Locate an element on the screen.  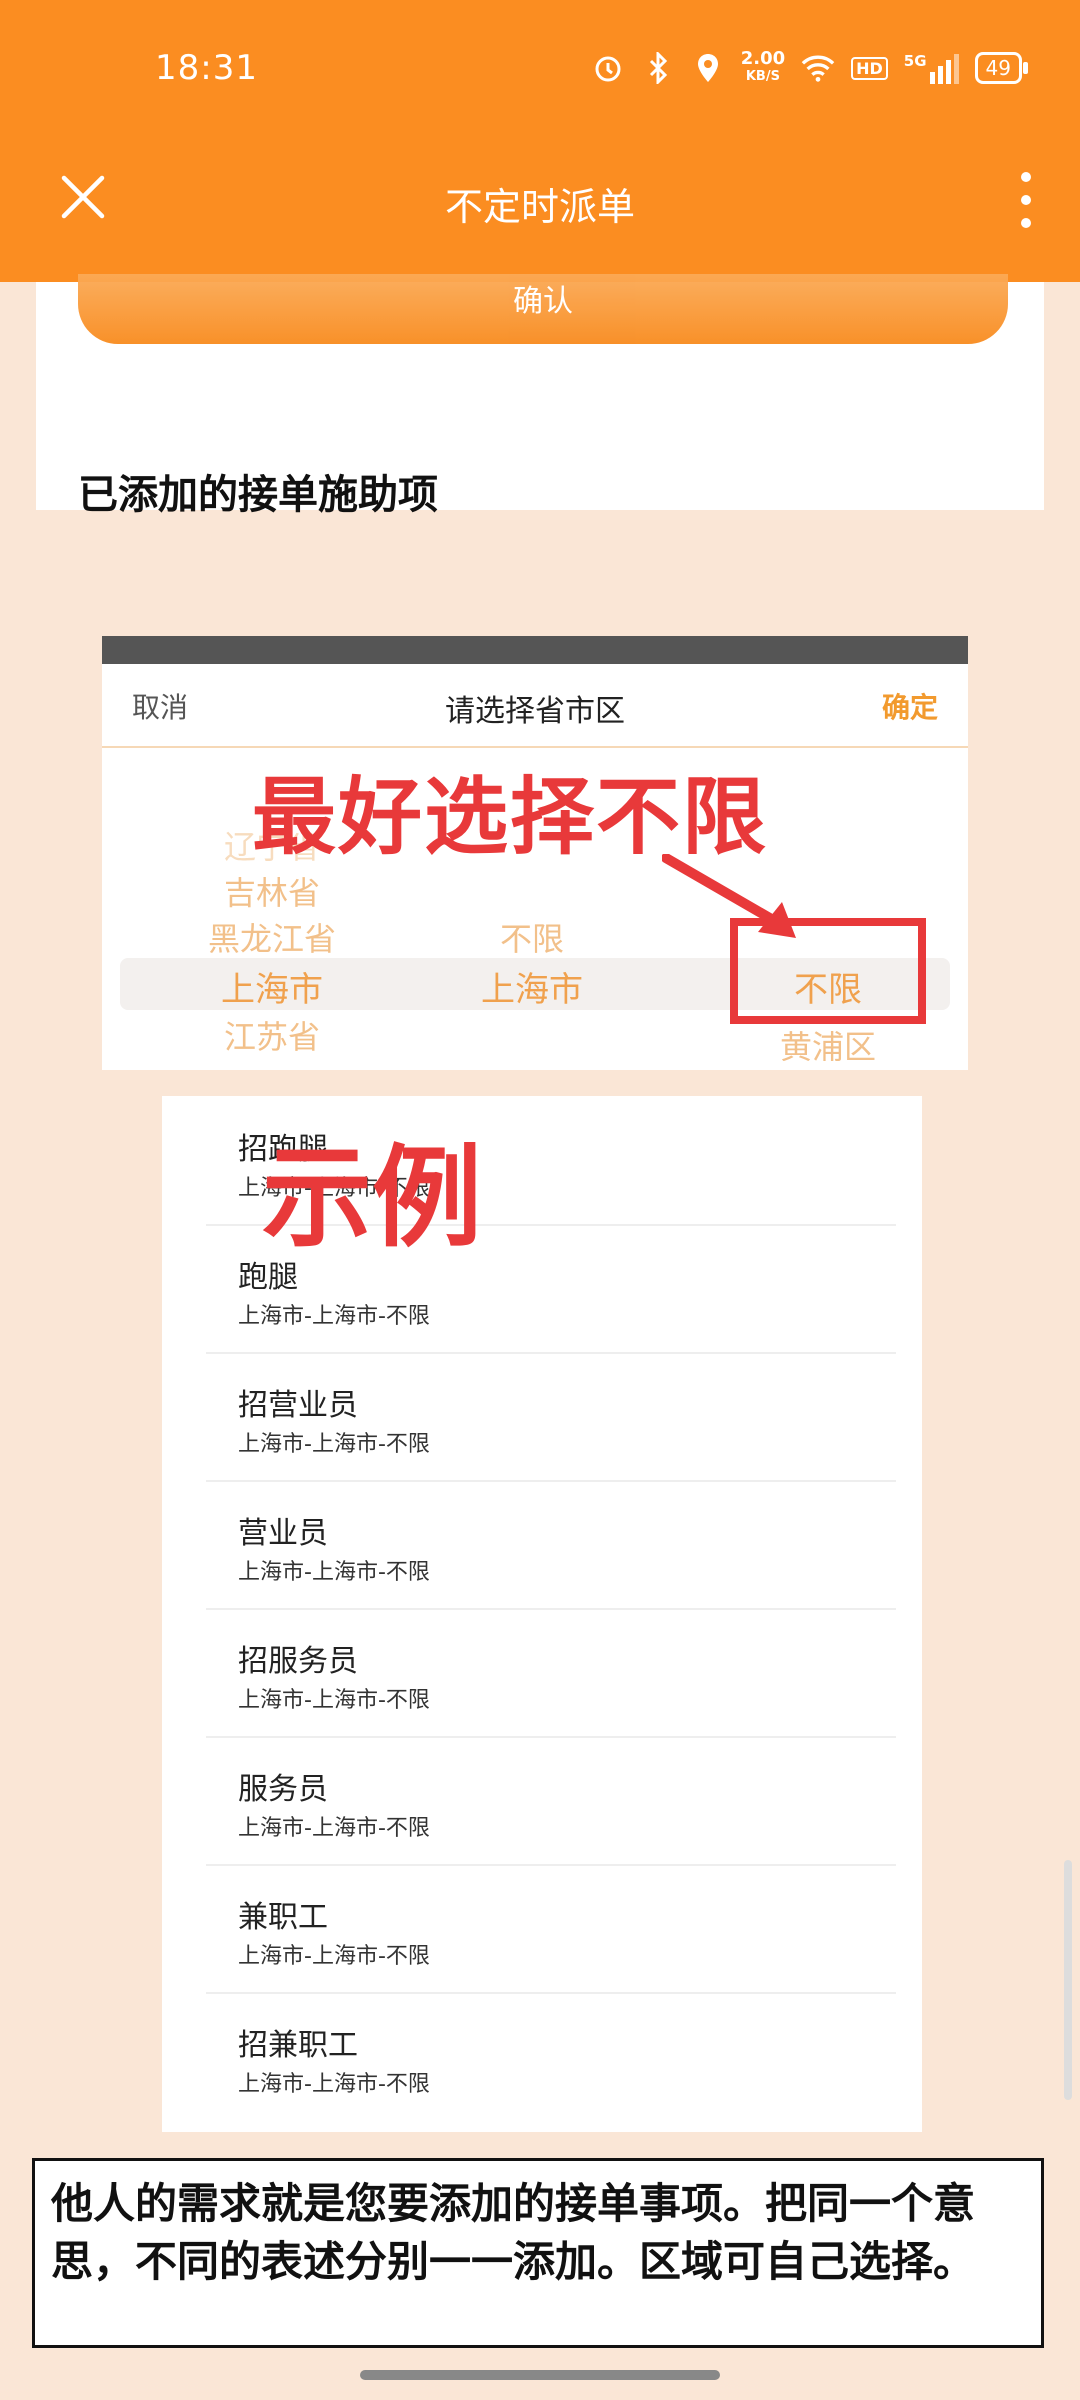
more-menu-button is located at coordinates (1026, 200).